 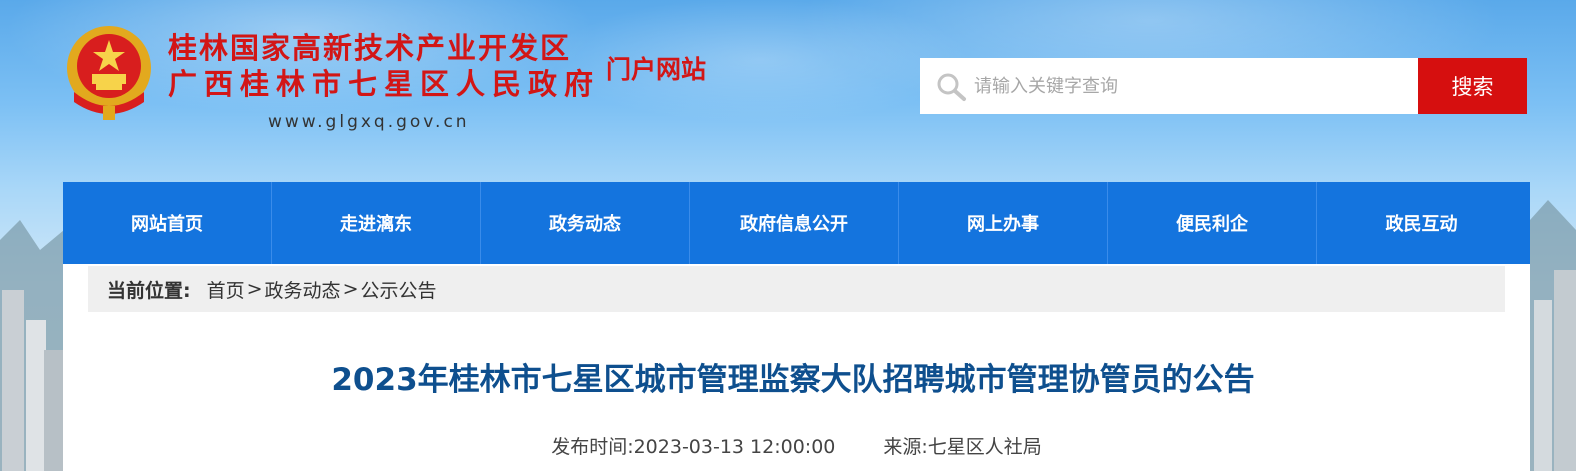 I want to click on site-title-line1: 桂林国家高新技术产业开发区, so click(x=370, y=48).